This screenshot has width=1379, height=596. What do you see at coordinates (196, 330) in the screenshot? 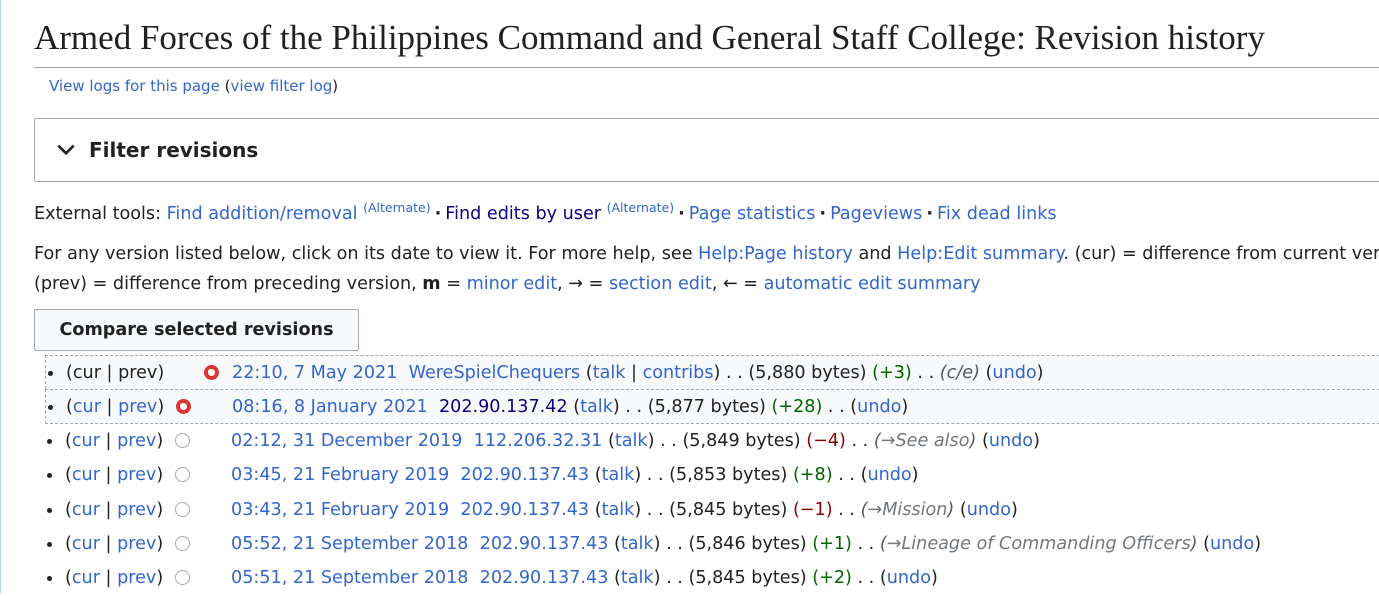
I see `compare-selected-revisions-button: Compare selected revisions` at bounding box center [196, 330].